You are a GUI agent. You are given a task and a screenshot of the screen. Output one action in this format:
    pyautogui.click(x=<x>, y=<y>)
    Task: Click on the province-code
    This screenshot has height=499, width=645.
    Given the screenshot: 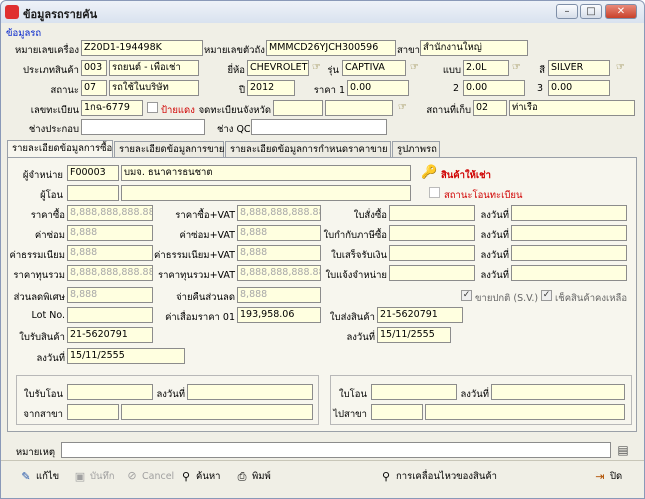 What is the action you would take?
    pyautogui.click(x=298, y=108)
    